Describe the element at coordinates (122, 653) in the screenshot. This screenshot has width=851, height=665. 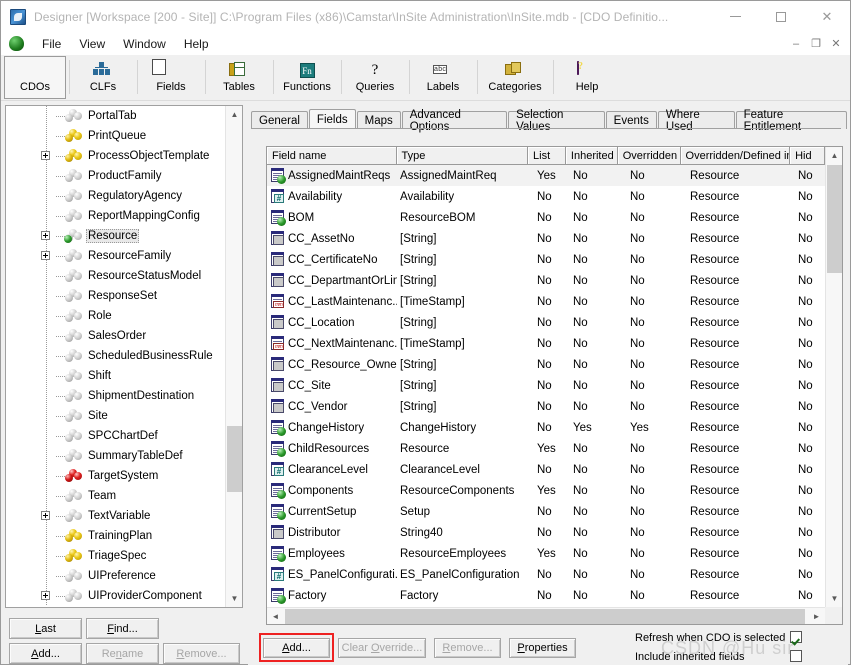
I see `rename-button: Rename` at that location.